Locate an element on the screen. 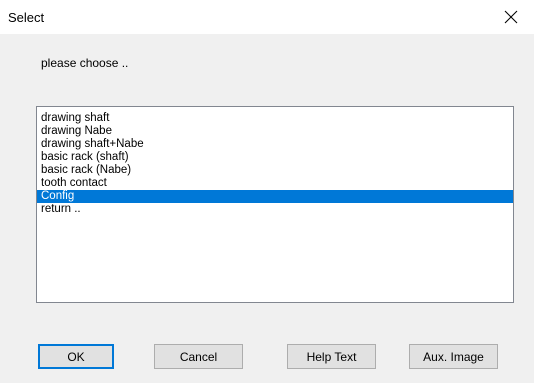 The height and width of the screenshot is (383, 534). close-icon is located at coordinates (511, 17).